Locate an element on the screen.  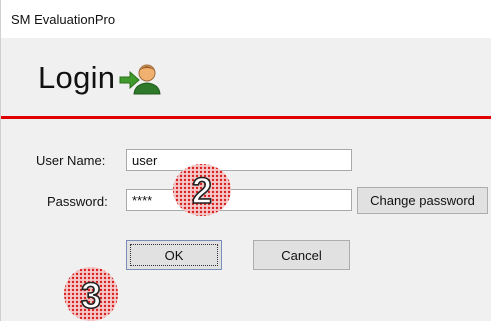
badge-3-number: 3 is located at coordinates (91, 295).